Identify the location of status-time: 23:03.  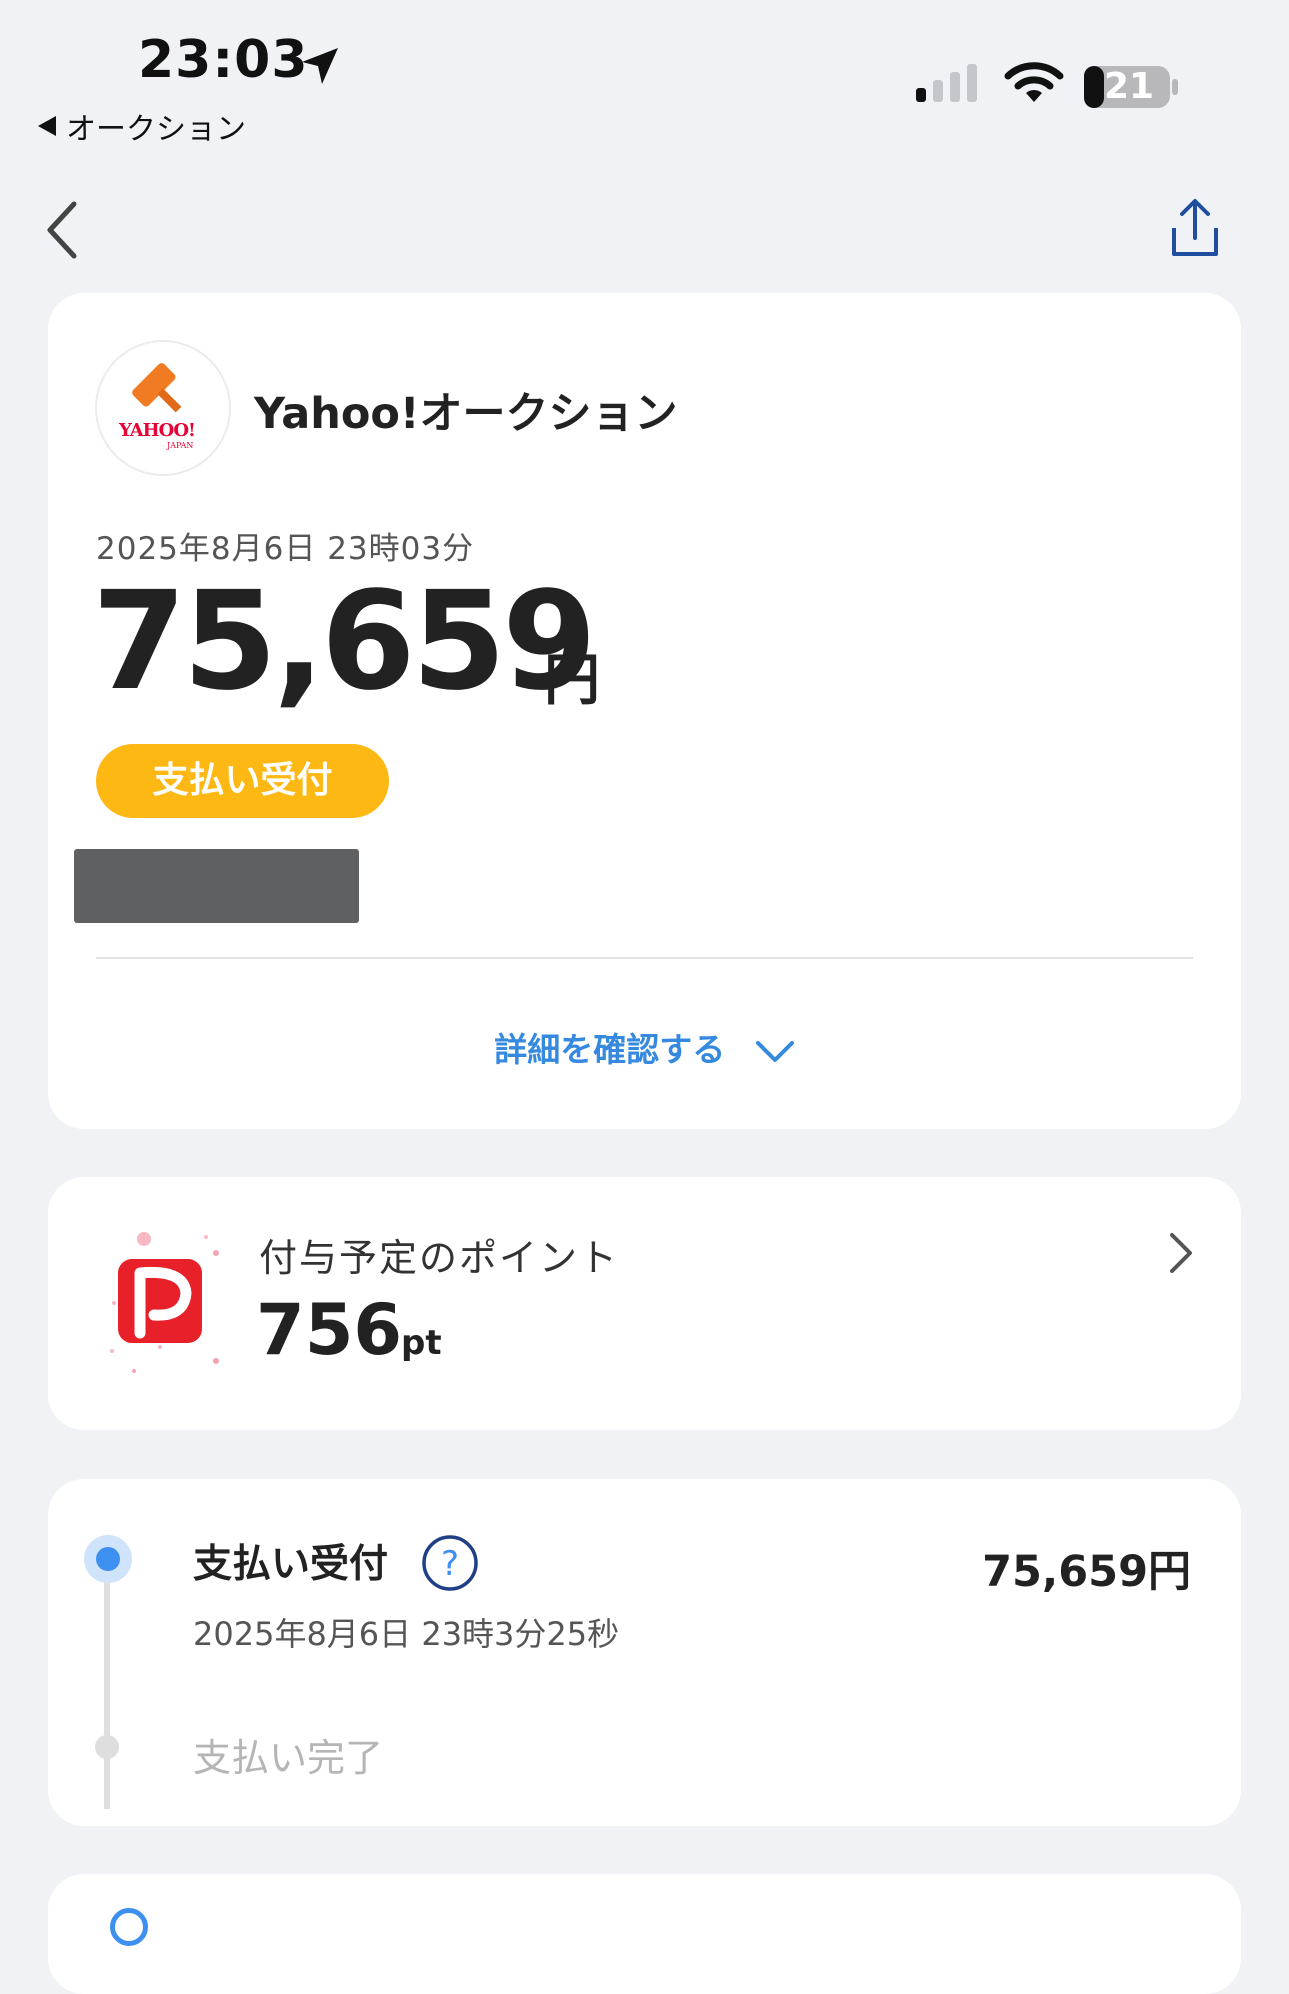
(223, 60).